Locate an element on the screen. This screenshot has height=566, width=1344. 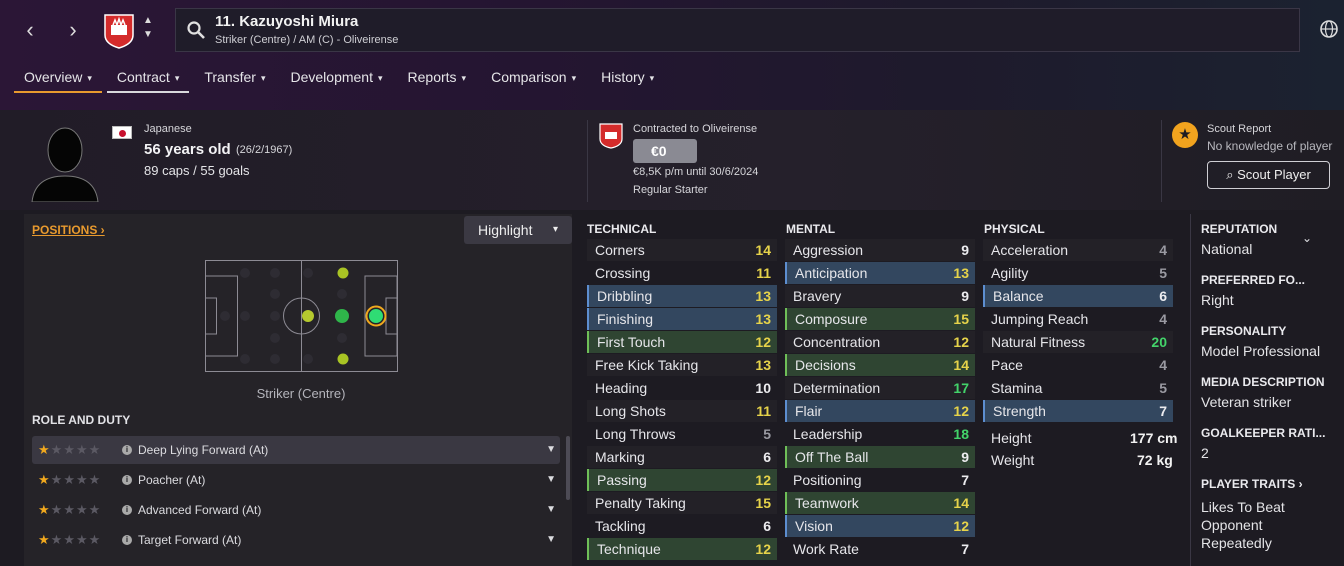
attribute-row: Crossing 11 is located at coordinates (682, 273).